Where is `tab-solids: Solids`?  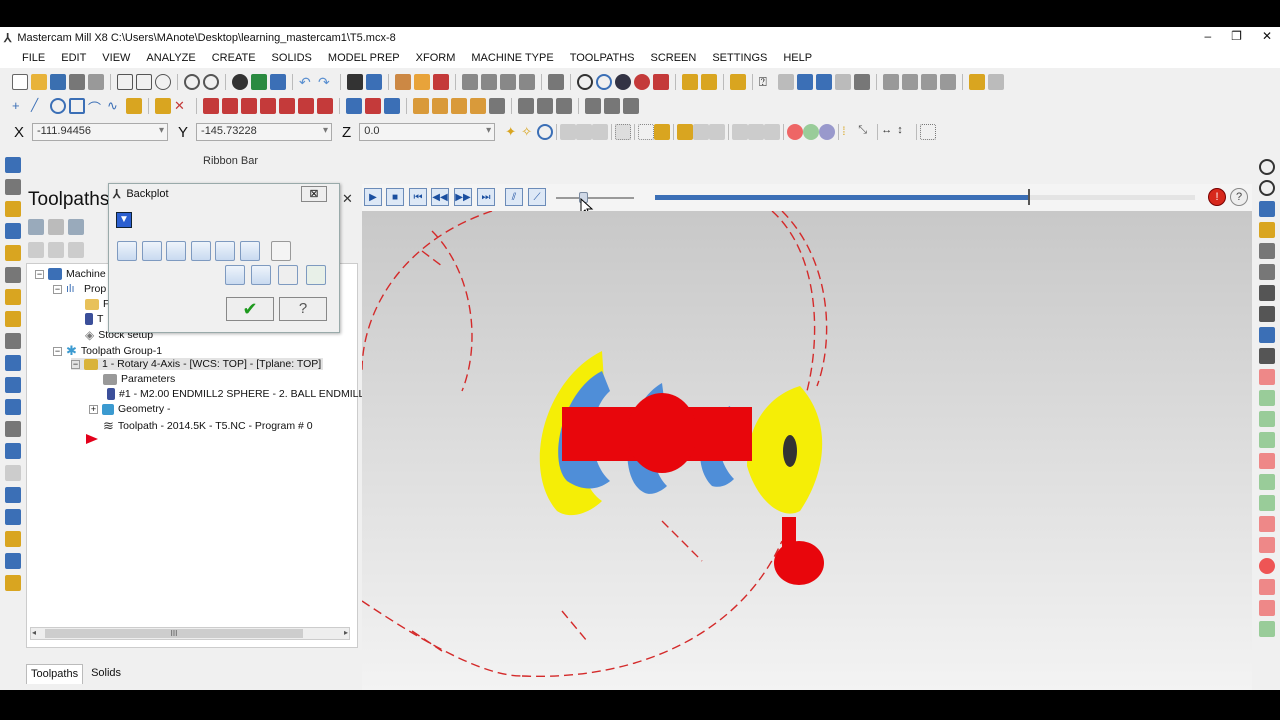 tab-solids: Solids is located at coordinates (106, 674).